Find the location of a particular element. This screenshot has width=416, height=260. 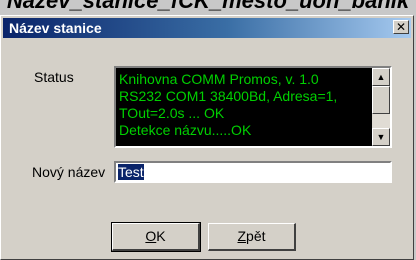

status-scrollbar: ▲ ▼ is located at coordinates (381, 107).